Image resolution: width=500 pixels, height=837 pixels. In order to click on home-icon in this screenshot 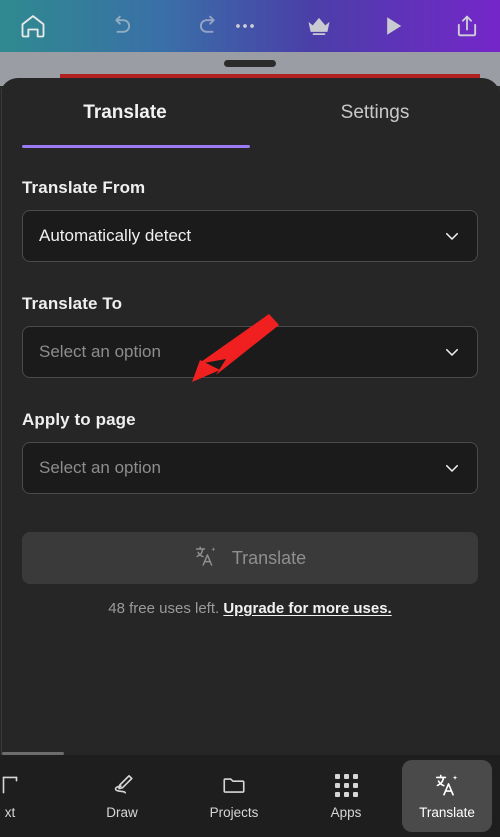, I will do `click(33, 26)`.